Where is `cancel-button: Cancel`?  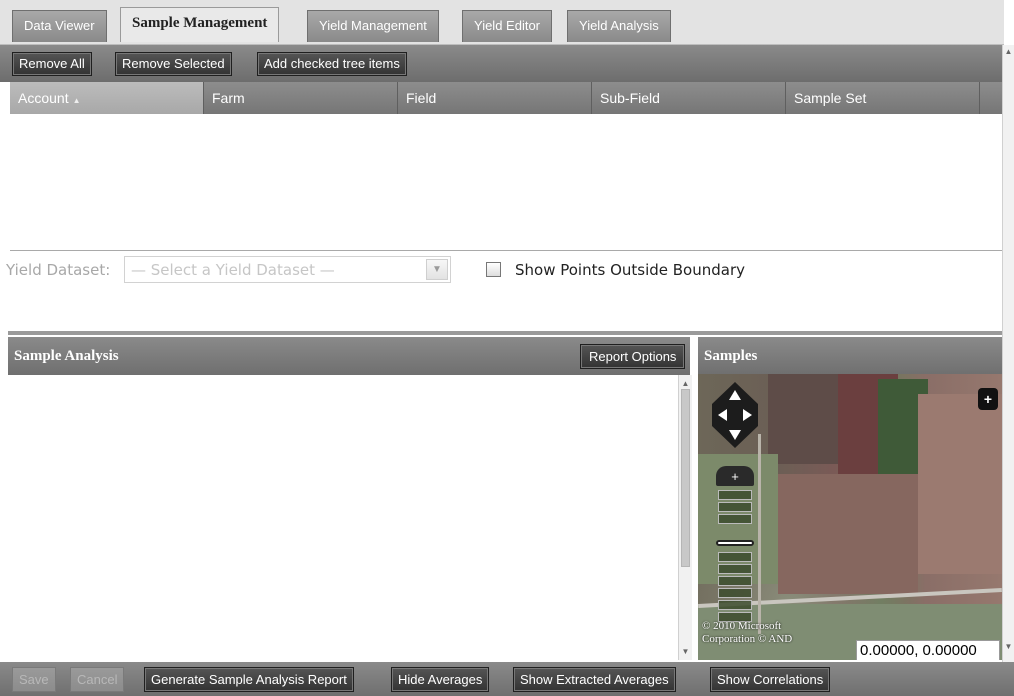 cancel-button: Cancel is located at coordinates (97, 679).